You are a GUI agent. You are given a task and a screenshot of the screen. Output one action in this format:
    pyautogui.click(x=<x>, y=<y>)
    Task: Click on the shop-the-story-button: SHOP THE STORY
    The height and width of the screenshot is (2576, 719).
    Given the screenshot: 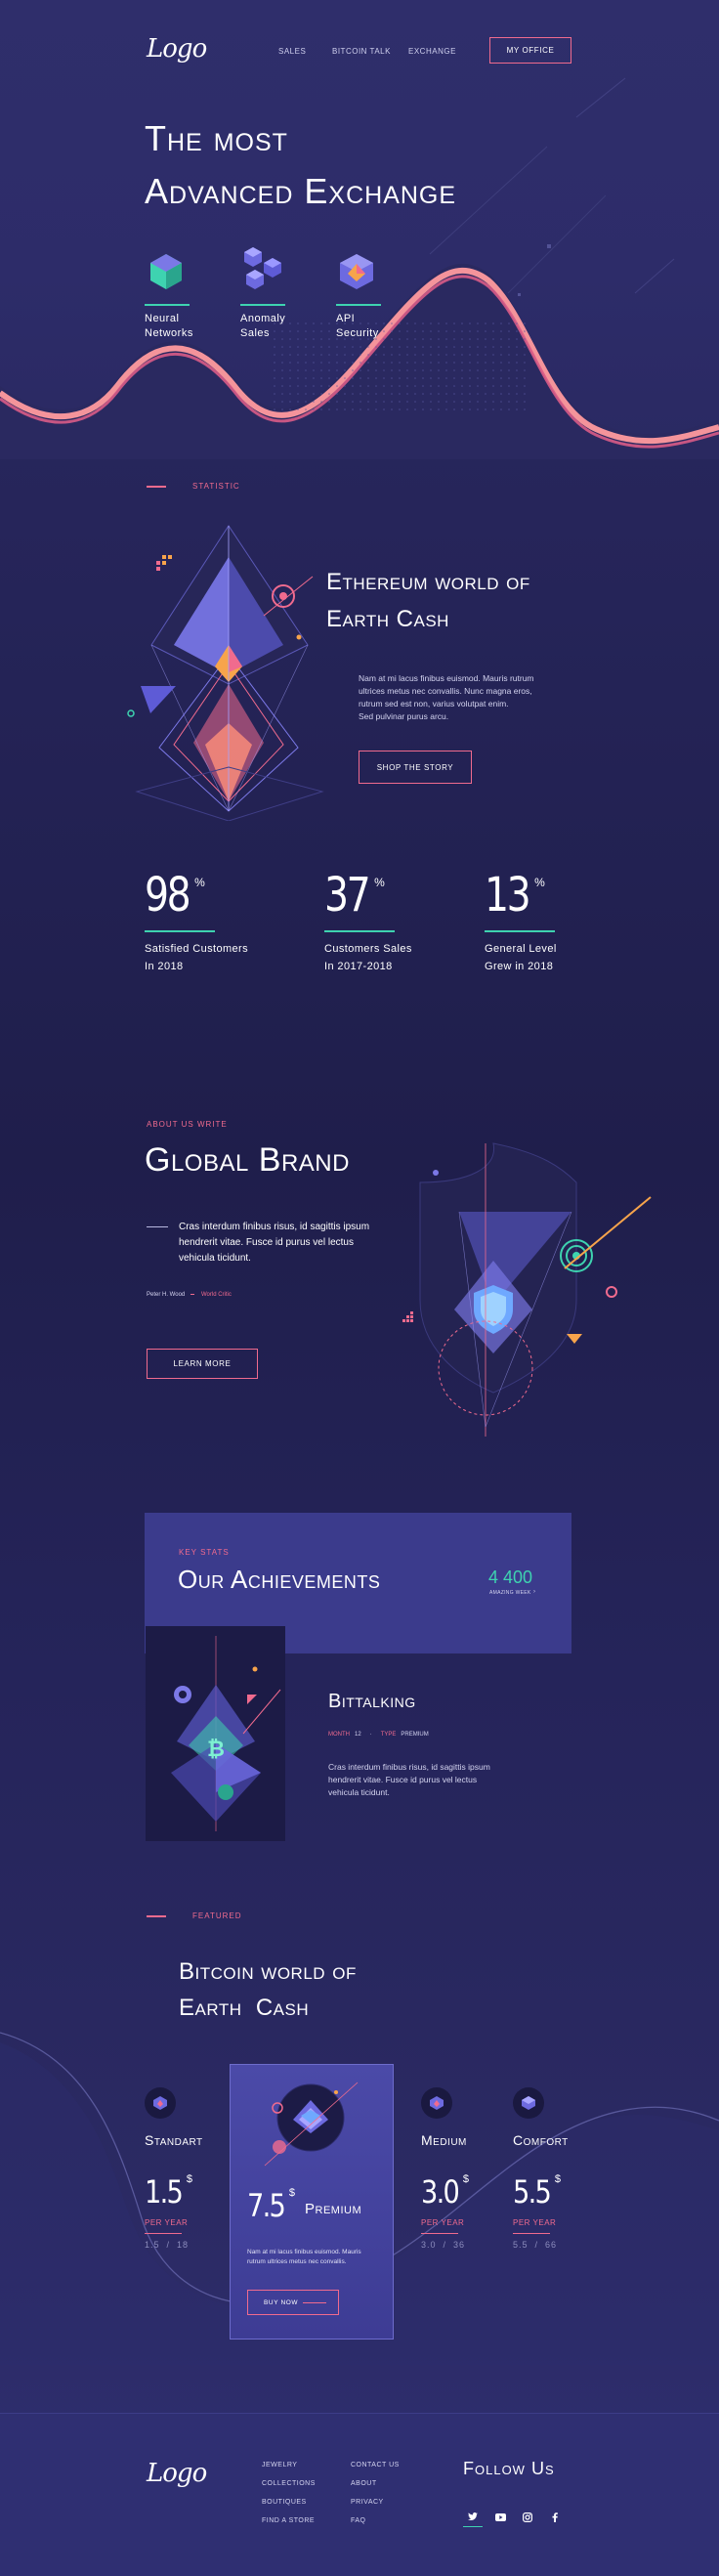 What is the action you would take?
    pyautogui.click(x=415, y=768)
    